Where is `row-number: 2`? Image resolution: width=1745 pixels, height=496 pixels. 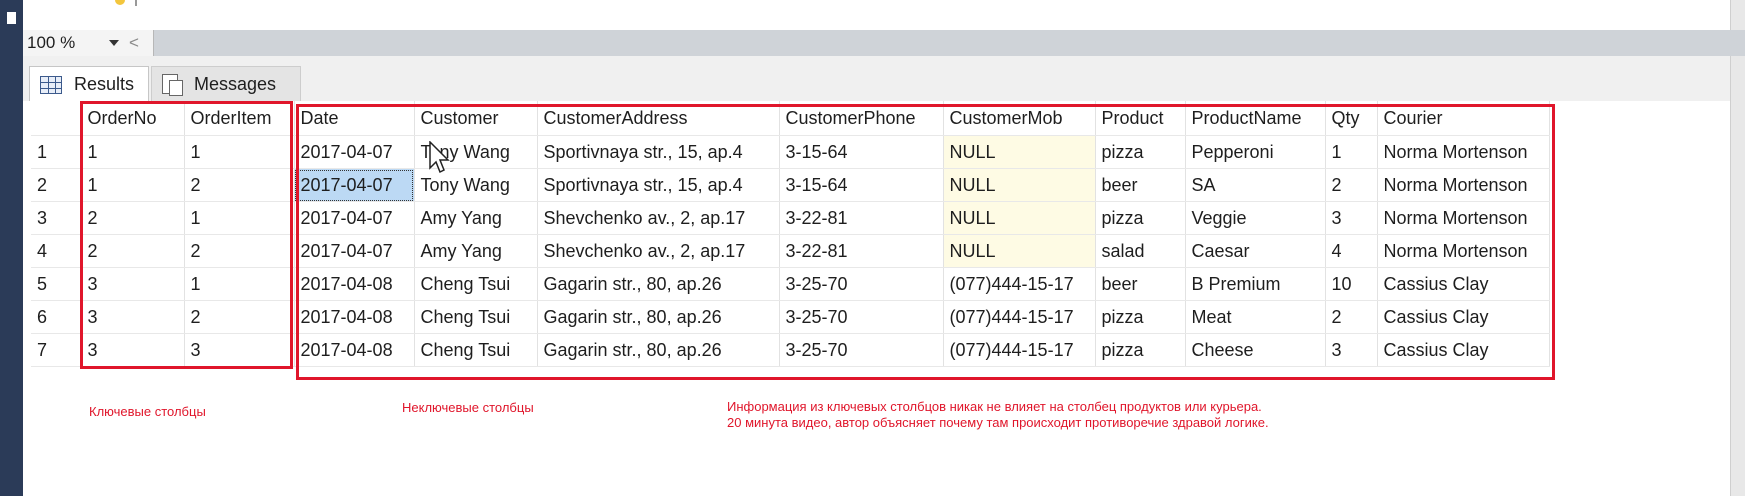 row-number: 2 is located at coordinates (56, 185).